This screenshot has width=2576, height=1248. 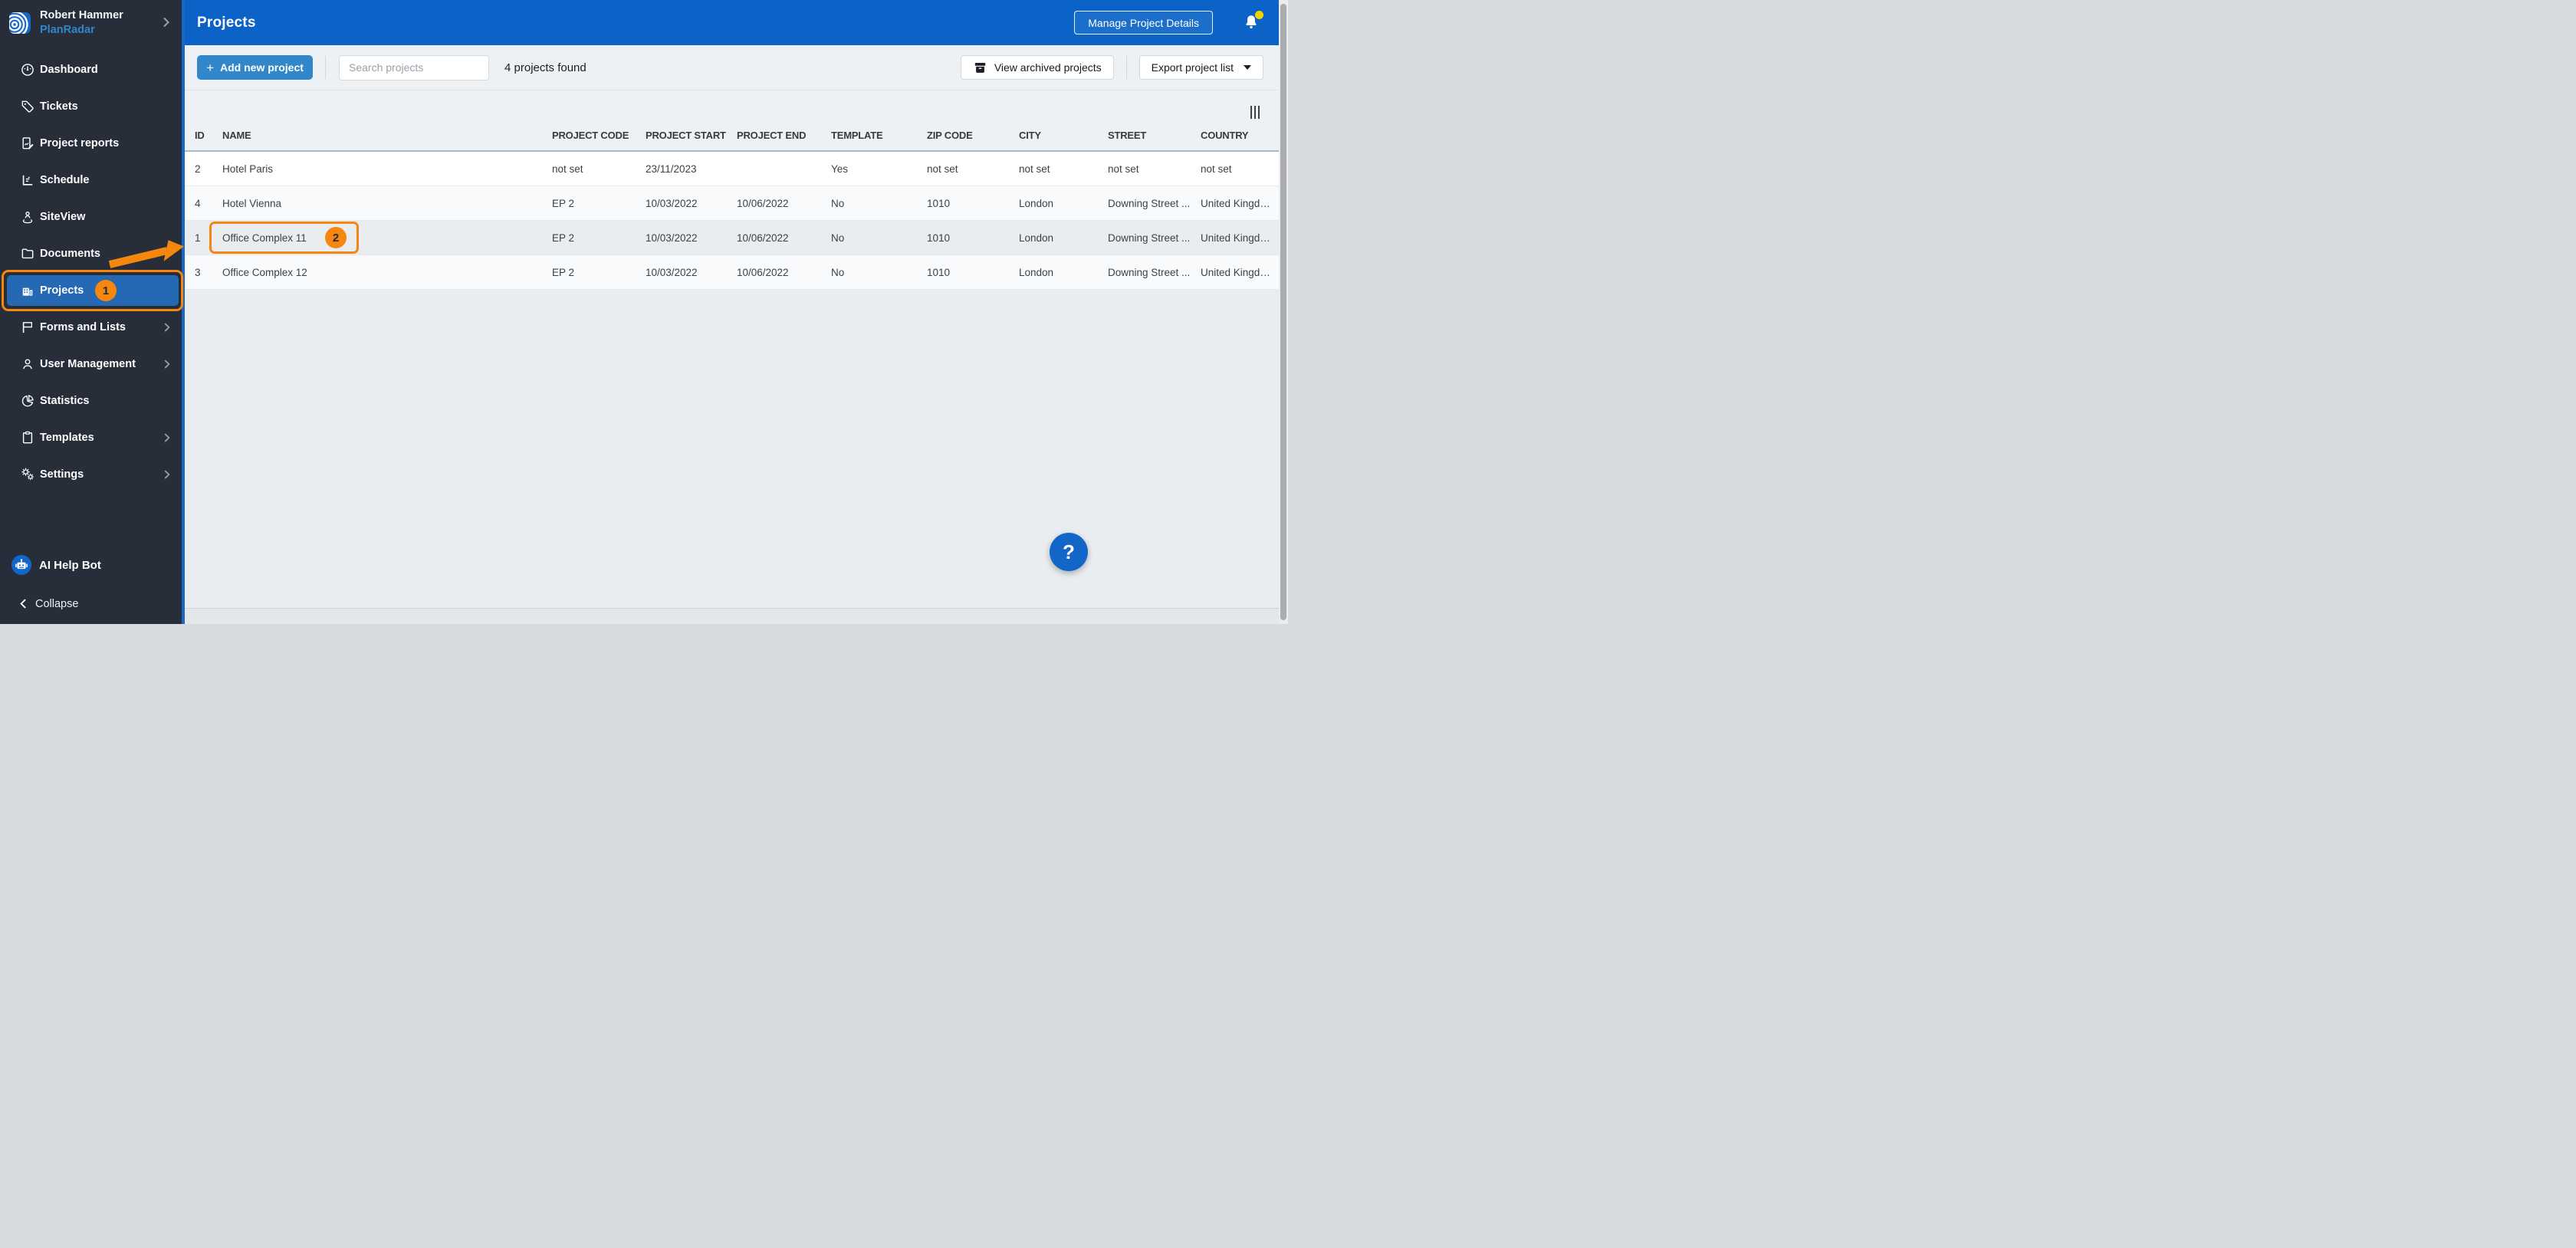 I want to click on sidebar-item-label: Schedule, so click(x=65, y=180).